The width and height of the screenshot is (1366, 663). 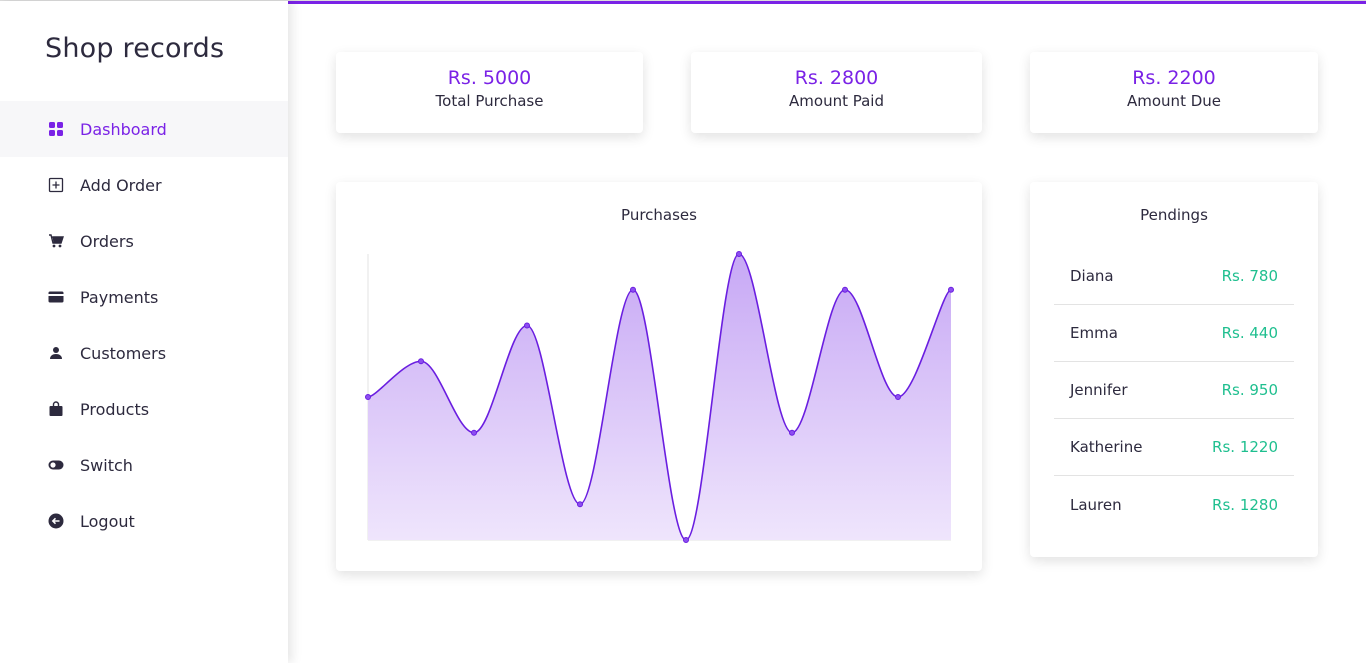 I want to click on dashboard-icon, so click(x=56, y=129).